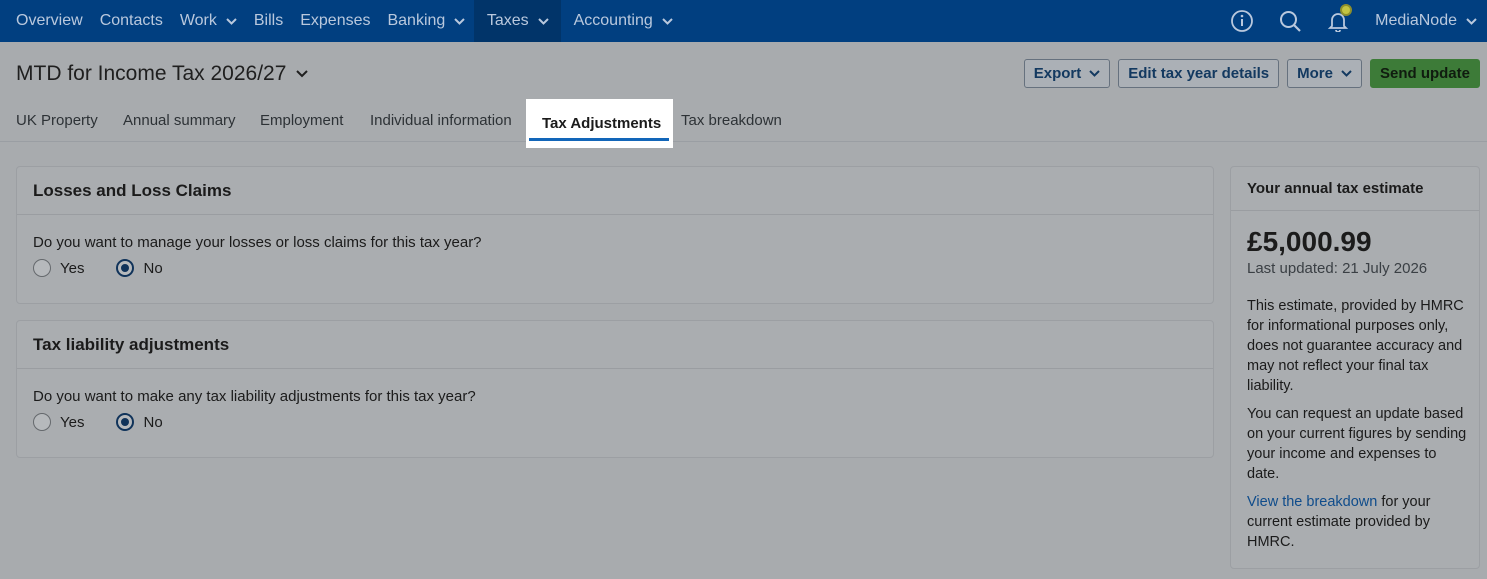 This screenshot has height=579, width=1487. What do you see at coordinates (335, 21) in the screenshot?
I see `nav-expenses: Expenses` at bounding box center [335, 21].